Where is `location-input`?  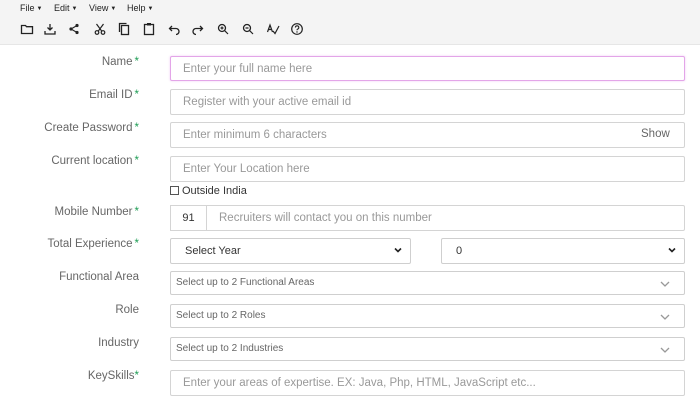 location-input is located at coordinates (427, 169).